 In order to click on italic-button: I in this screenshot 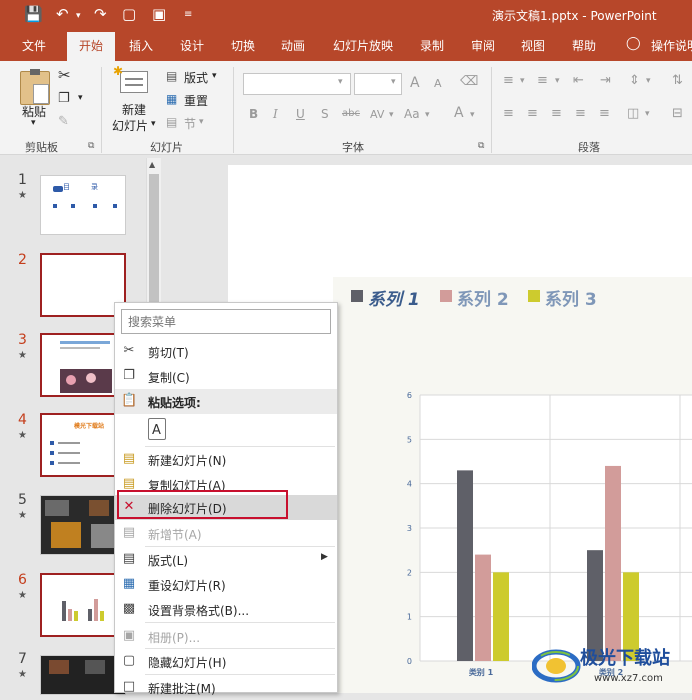, I will do `click(275, 114)`.